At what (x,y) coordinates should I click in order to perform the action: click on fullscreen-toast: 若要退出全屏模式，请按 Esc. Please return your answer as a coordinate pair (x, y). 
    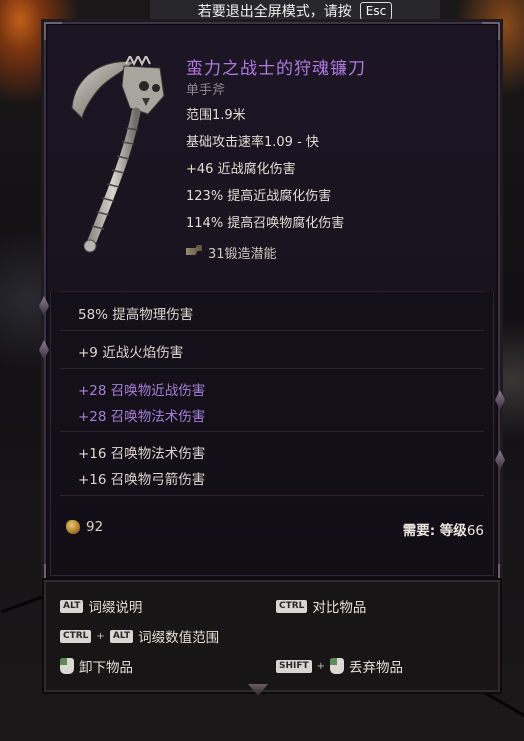
    Looking at the image, I should click on (295, 11).